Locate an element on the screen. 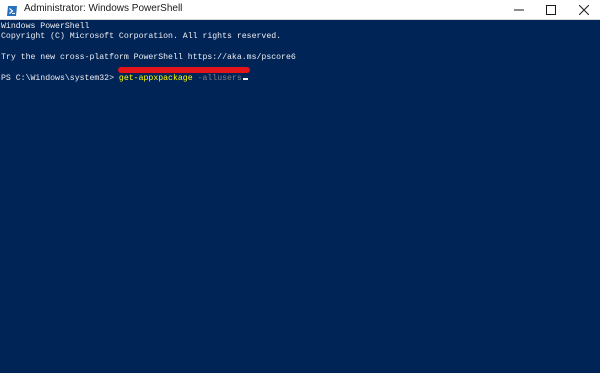 The height and width of the screenshot is (373, 600). close-button is located at coordinates (584, 9).